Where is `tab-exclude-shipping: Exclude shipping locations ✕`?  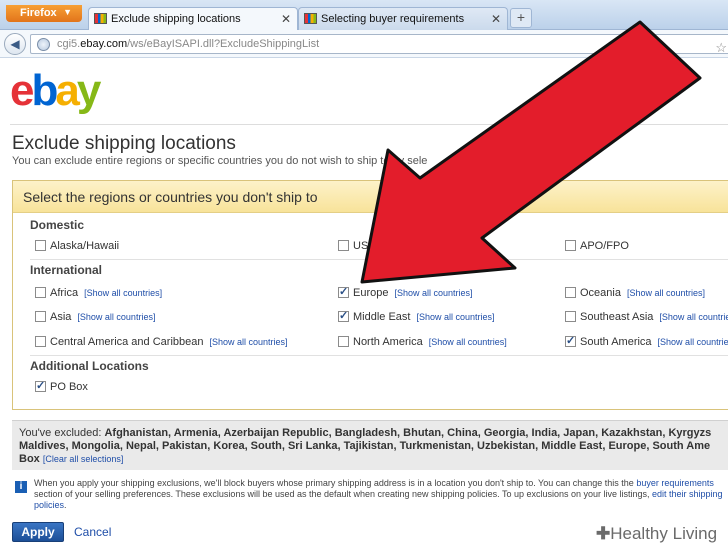
tab-exclude-shipping: Exclude shipping locations ✕ is located at coordinates (193, 18).